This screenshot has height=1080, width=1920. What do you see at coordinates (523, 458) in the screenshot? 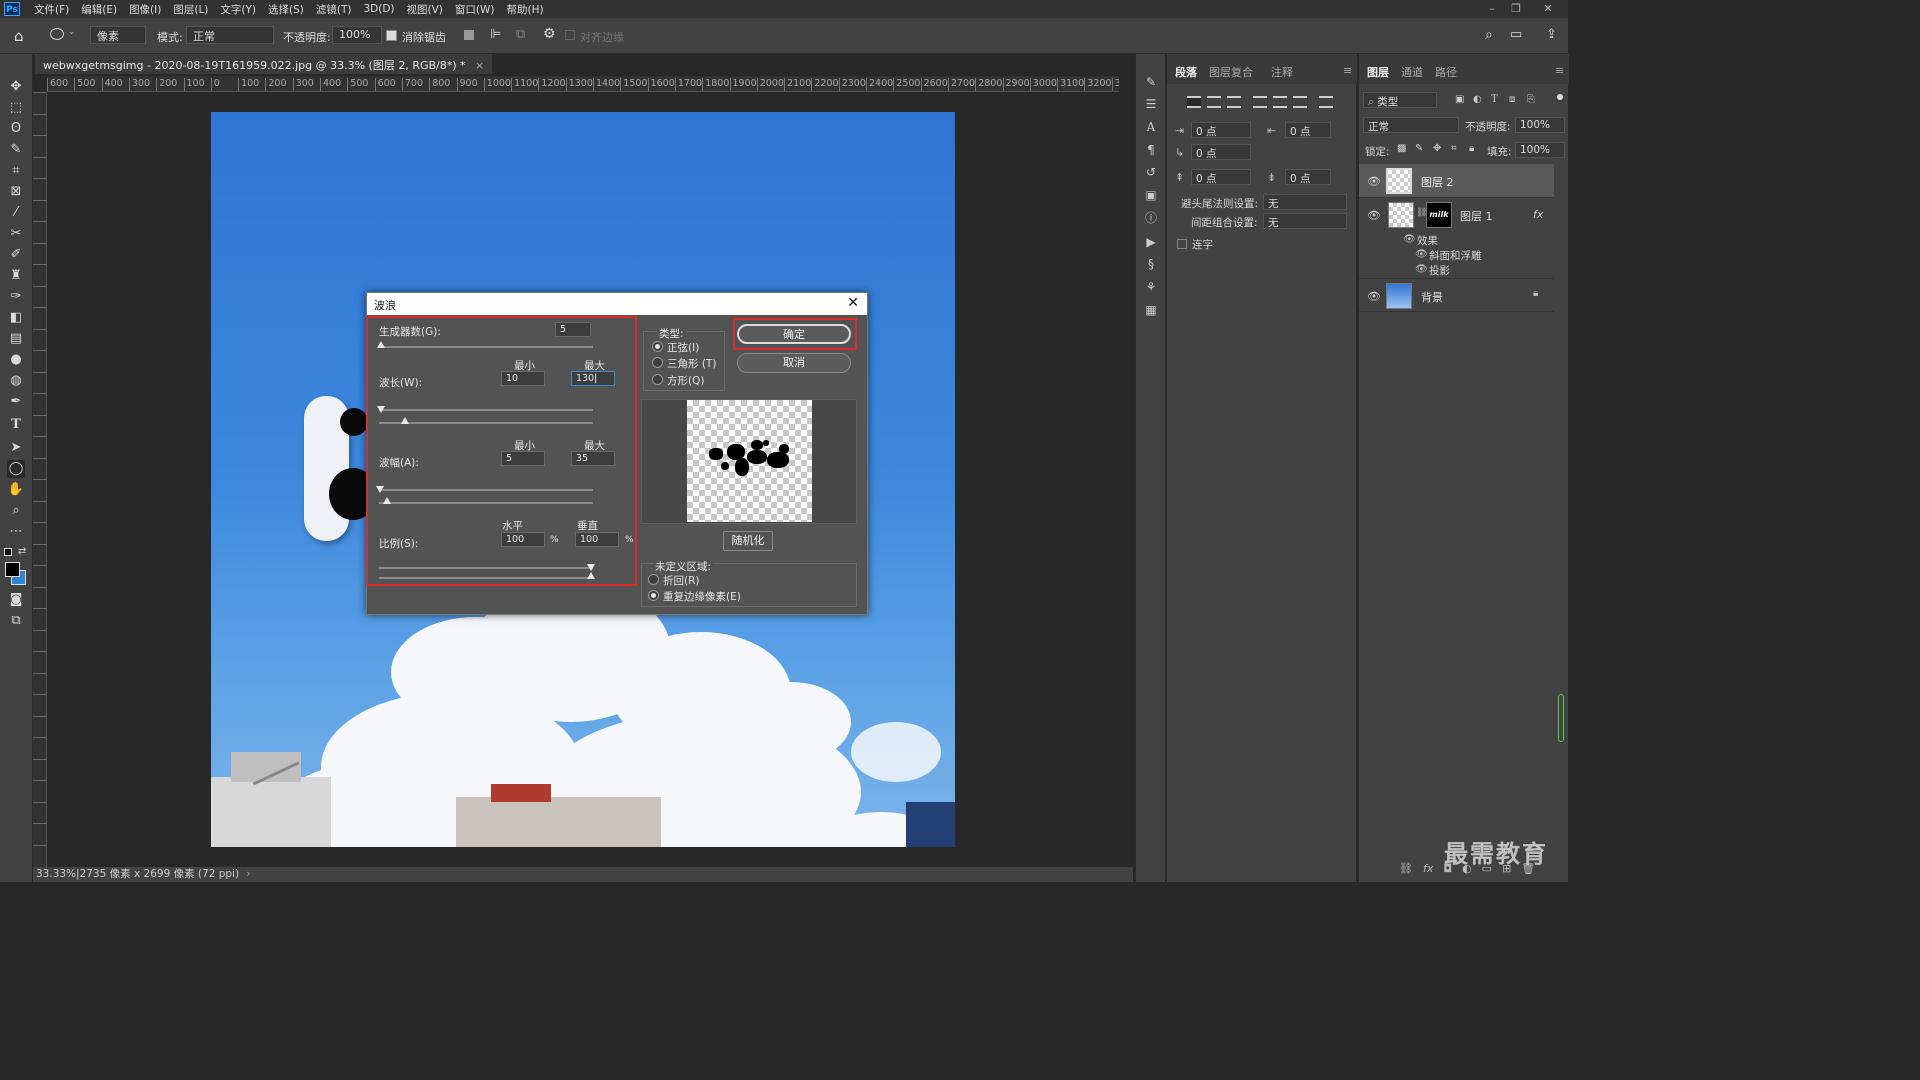
I see `amplitude-min-input: 5` at bounding box center [523, 458].